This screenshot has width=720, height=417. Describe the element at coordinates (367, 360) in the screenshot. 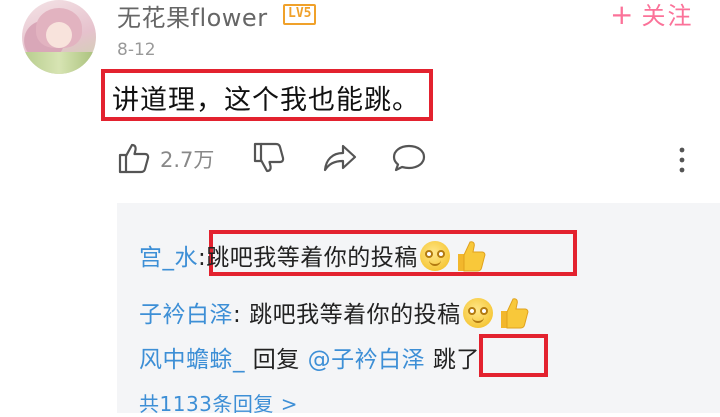

I see `reply-mention: @子衿白泽` at that location.